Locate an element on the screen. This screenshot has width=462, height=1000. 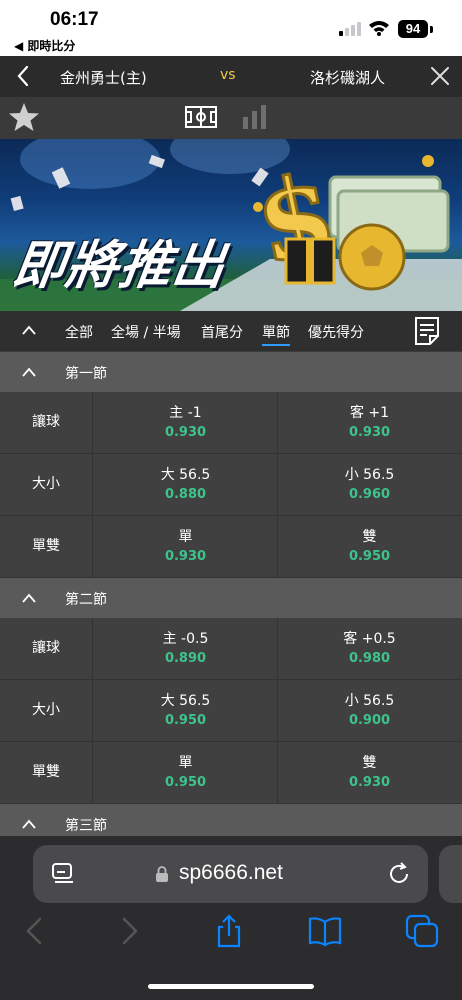
lock-icon is located at coordinates (162, 874).